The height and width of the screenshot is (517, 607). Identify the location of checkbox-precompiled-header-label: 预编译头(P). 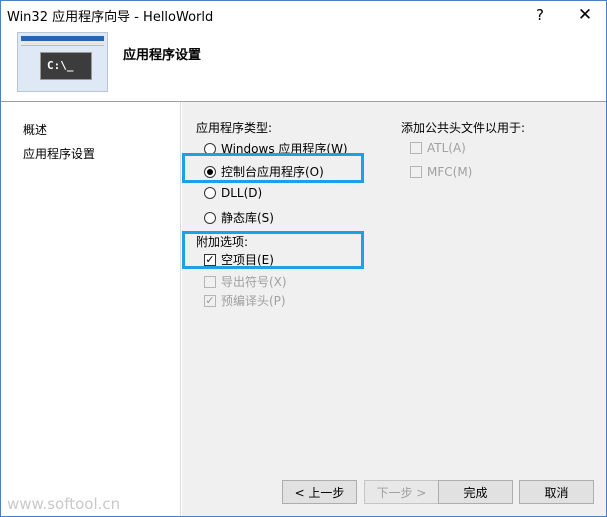
(253, 301).